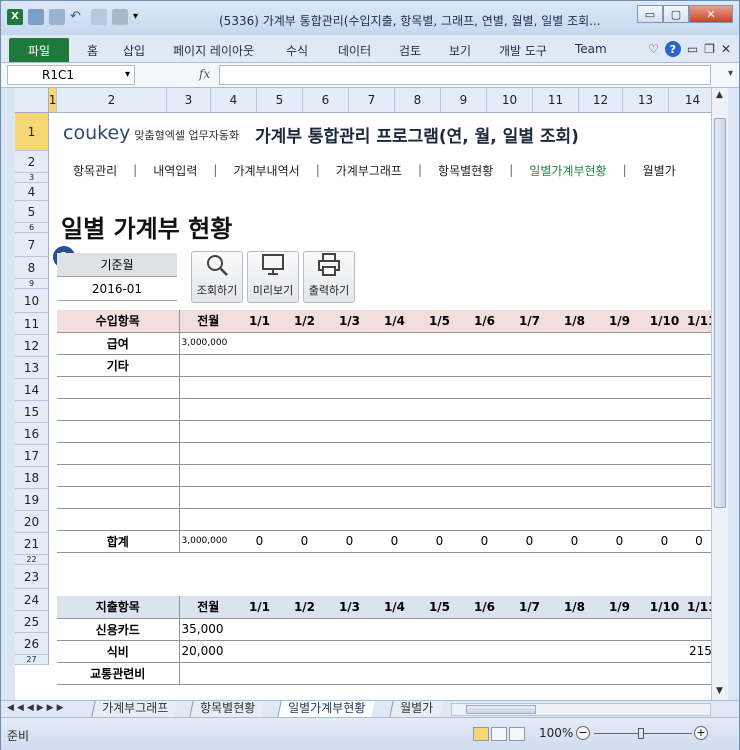  Describe the element at coordinates (32, 100) in the screenshot. I see `select-all-corner` at that location.